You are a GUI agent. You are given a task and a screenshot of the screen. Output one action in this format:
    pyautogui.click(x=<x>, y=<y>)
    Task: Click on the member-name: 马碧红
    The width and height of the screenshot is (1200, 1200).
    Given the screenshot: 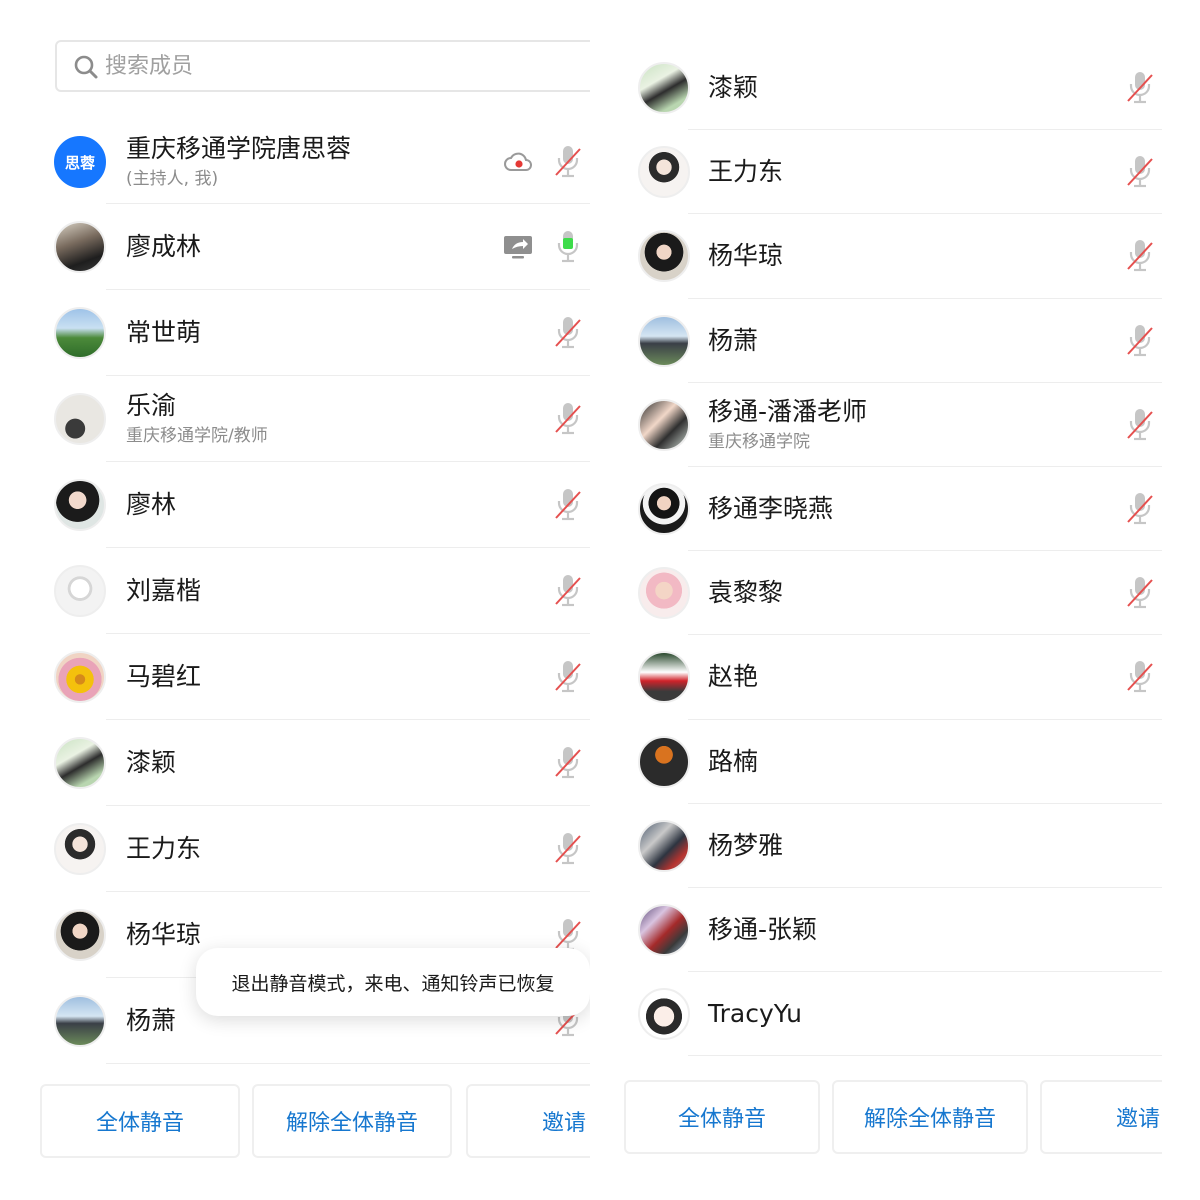 What is the action you would take?
    pyautogui.click(x=164, y=676)
    